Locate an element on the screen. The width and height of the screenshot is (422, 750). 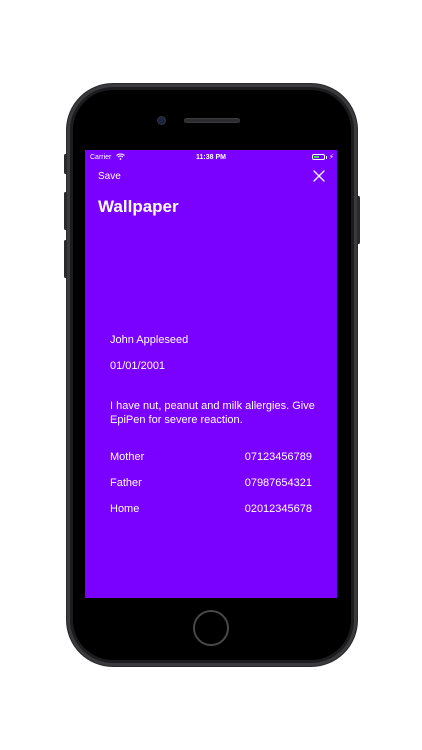
status-time: 11:38 PM is located at coordinates (211, 157).